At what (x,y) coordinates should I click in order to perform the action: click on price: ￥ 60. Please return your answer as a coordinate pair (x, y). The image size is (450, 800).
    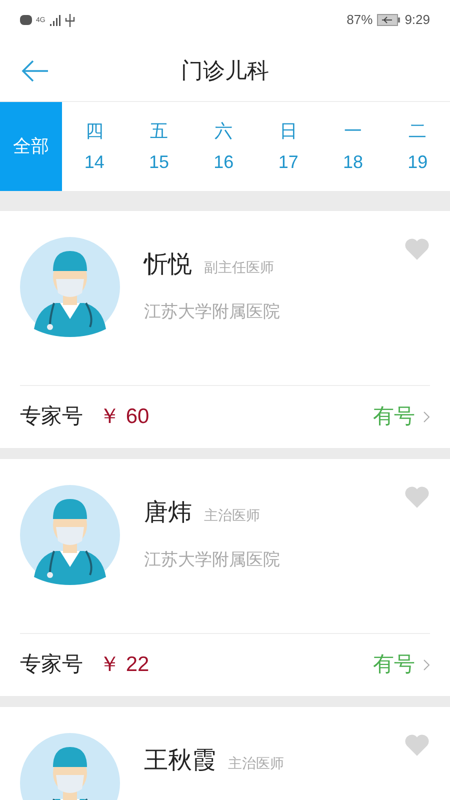
    Looking at the image, I should click on (124, 417).